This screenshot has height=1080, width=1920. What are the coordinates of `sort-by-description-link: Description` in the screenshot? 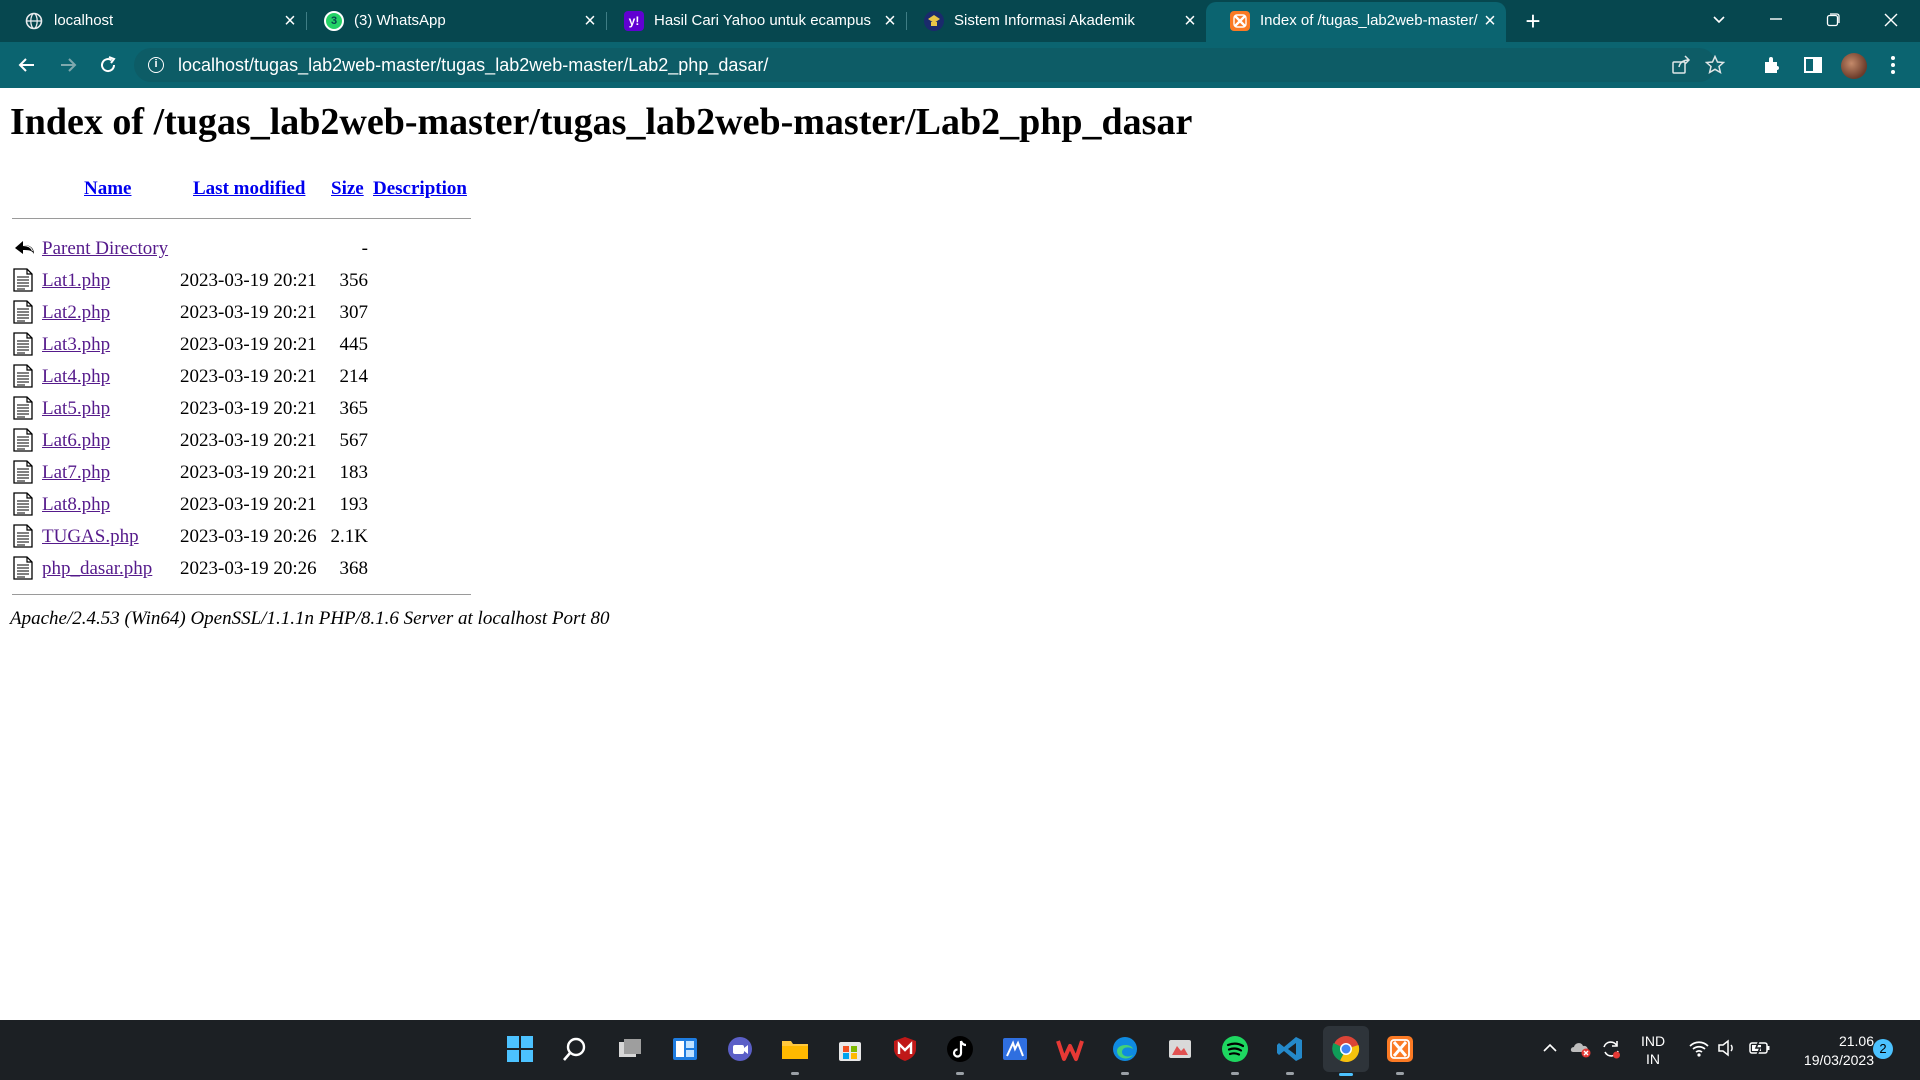 It's located at (420, 189).